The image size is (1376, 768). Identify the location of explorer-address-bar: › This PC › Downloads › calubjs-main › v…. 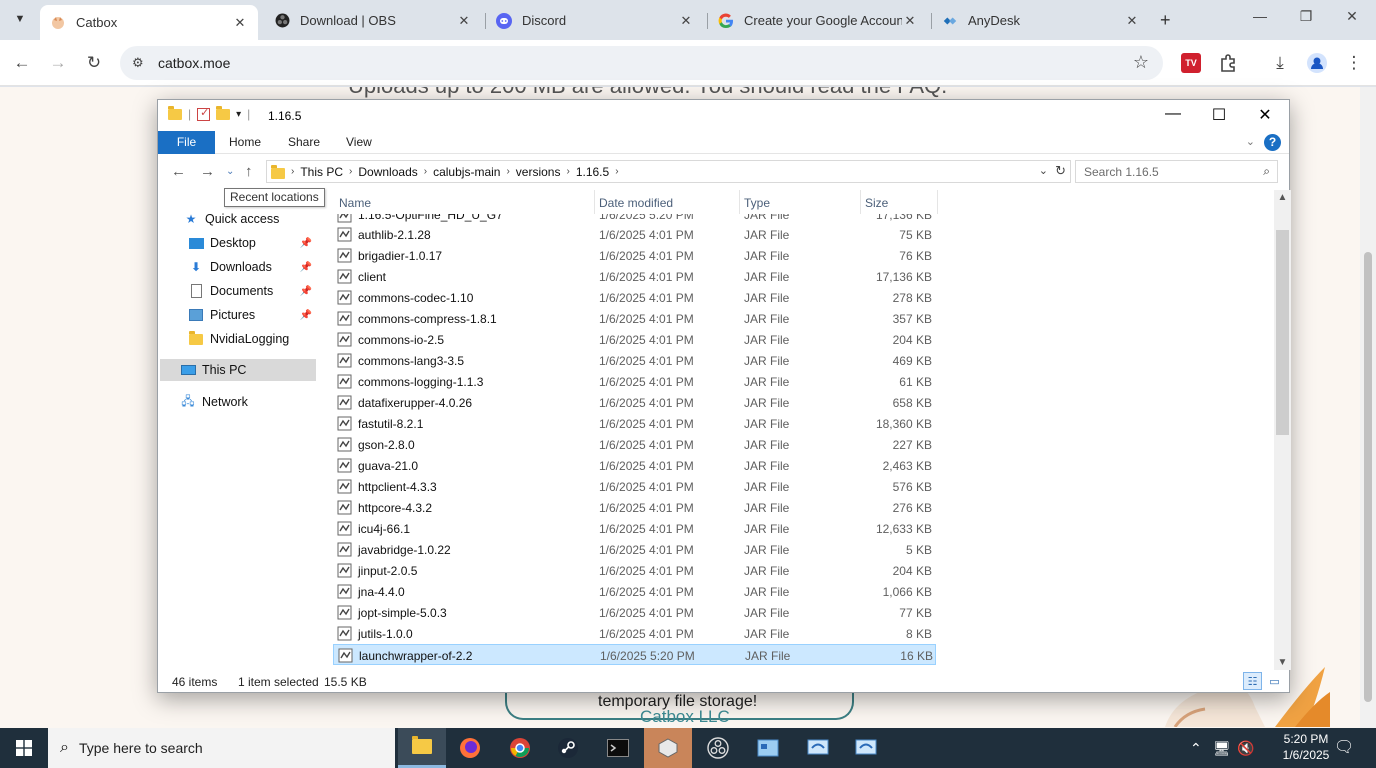
(668, 171).